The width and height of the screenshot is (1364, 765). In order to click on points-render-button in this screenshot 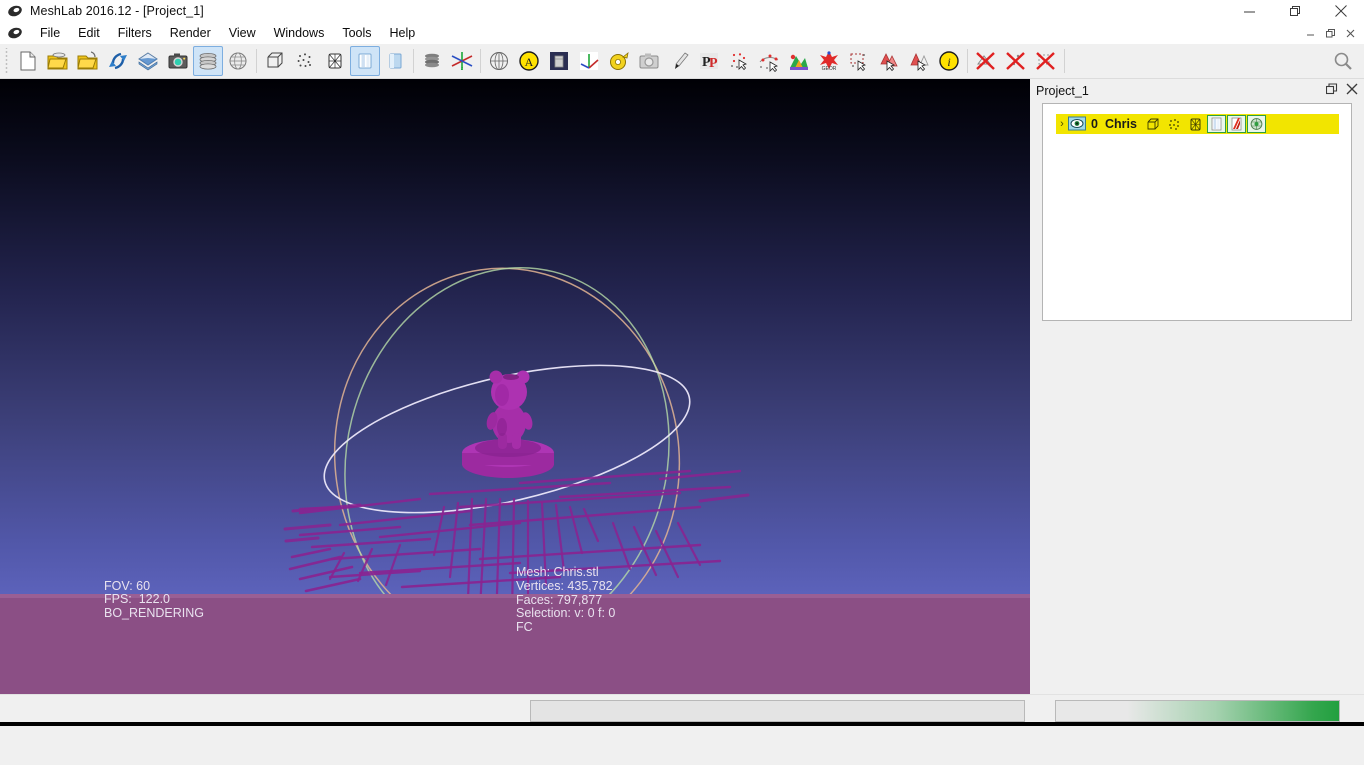, I will do `click(305, 61)`.